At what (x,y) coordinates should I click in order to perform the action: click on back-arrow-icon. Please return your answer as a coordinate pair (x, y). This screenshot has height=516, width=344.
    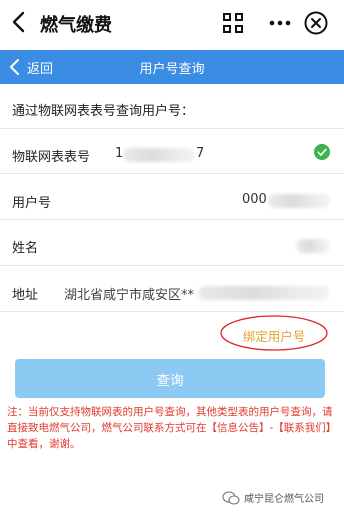
    Looking at the image, I should click on (20, 22).